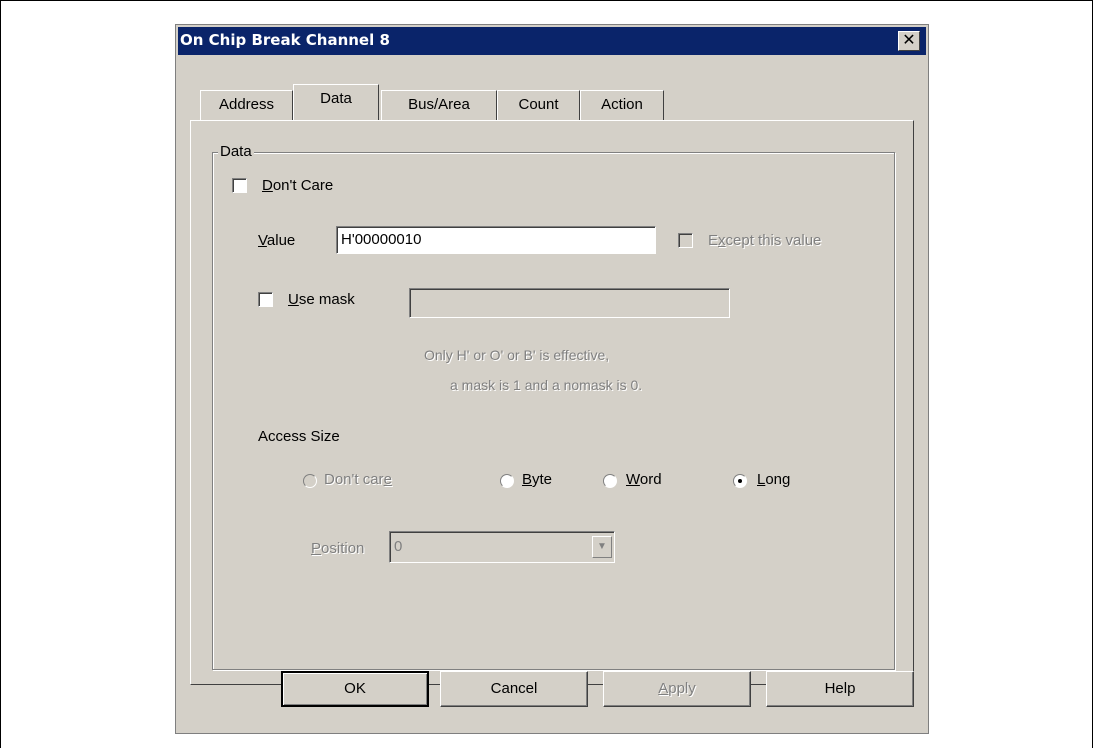 This screenshot has height=748, width=1093. Describe the element at coordinates (840, 689) in the screenshot. I see `help-button: Help` at that location.